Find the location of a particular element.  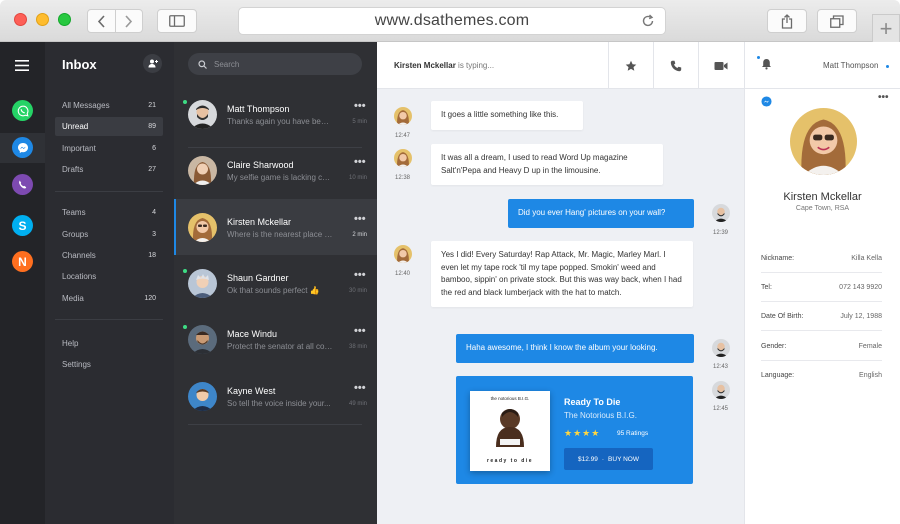

tabs-overview-button is located at coordinates (837, 21).